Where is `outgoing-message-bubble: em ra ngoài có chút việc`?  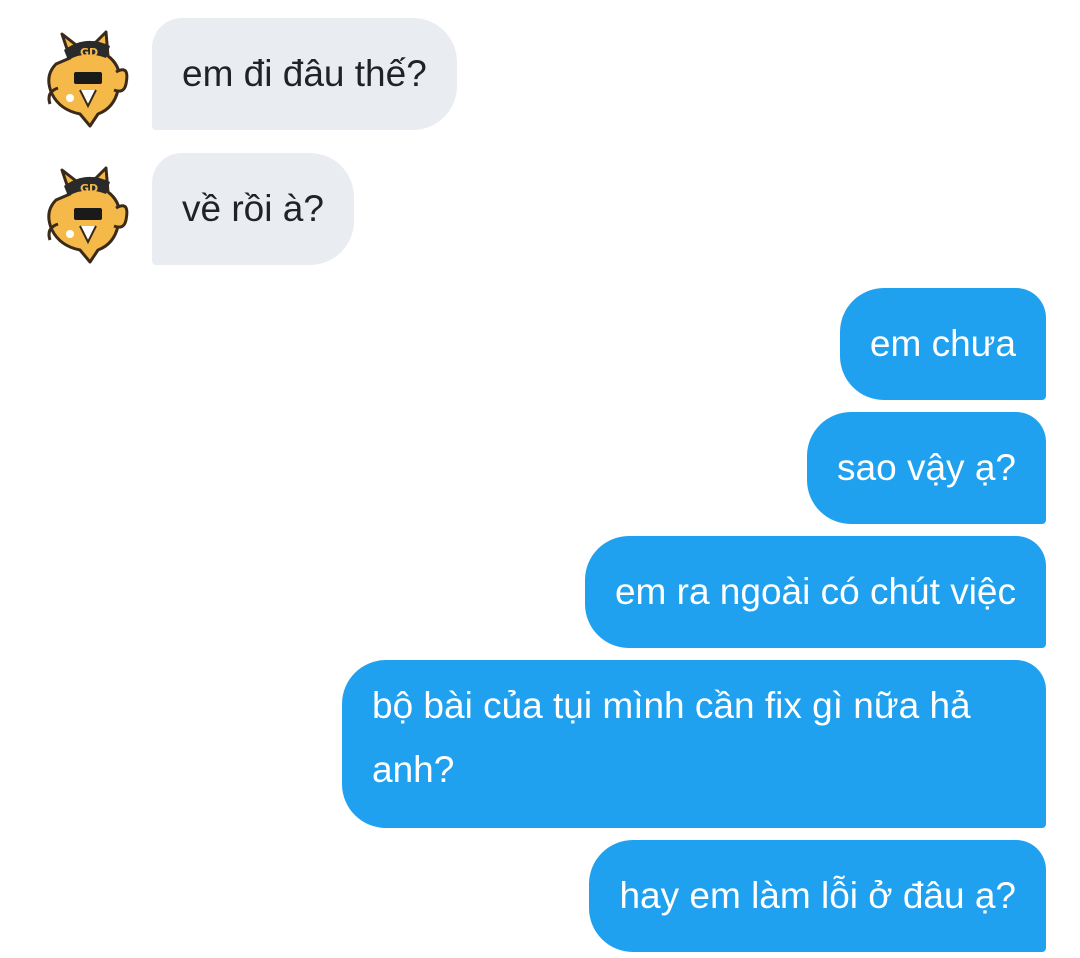
outgoing-message-bubble: em ra ngoài có chút việc is located at coordinates (815, 592).